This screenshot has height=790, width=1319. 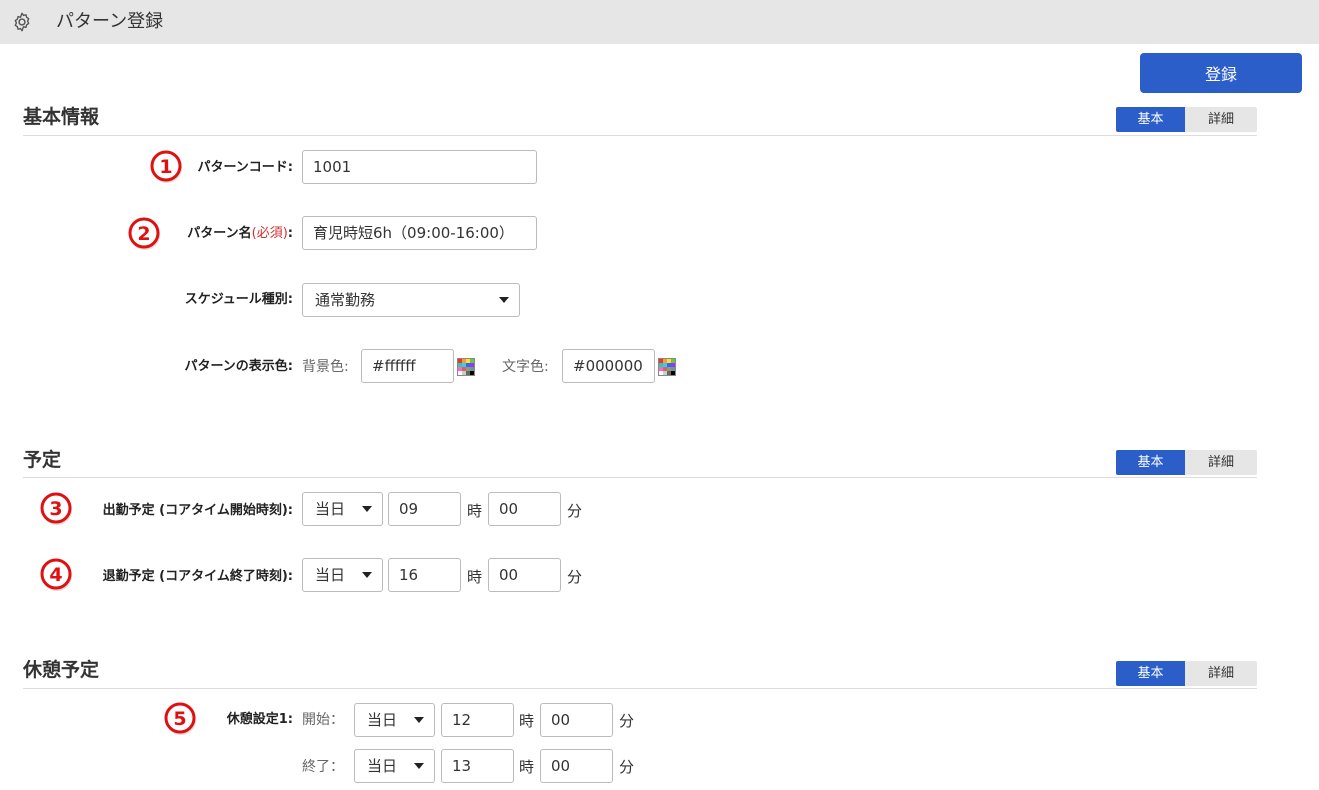 What do you see at coordinates (576, 720) in the screenshot?
I see `break-start-minute-input: 00` at bounding box center [576, 720].